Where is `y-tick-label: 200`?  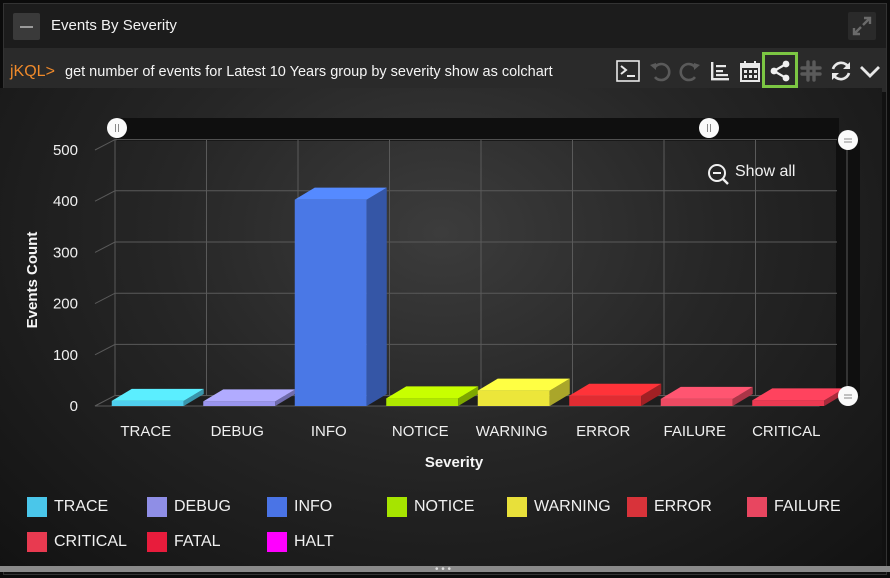
y-tick-label: 200 is located at coordinates (65, 304).